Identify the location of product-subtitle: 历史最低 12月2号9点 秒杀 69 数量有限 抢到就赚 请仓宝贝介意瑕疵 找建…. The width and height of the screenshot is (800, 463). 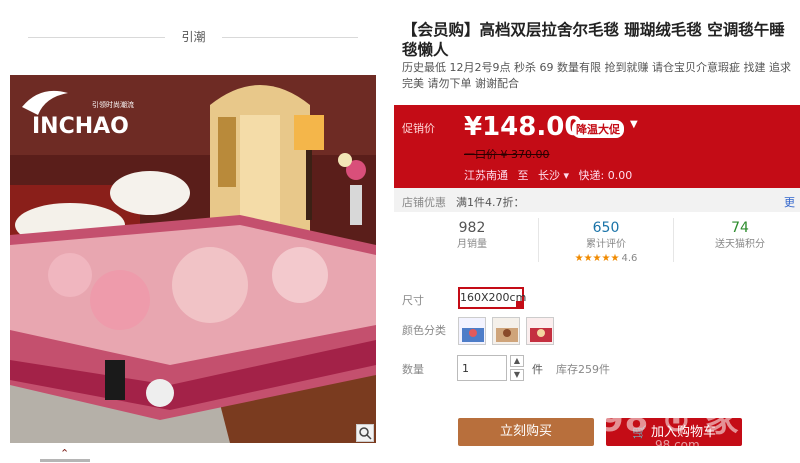
(596, 75).